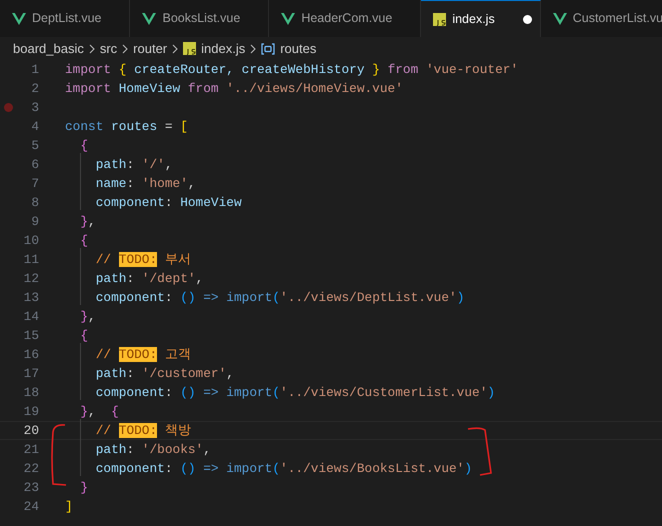 The width and height of the screenshot is (662, 526). What do you see at coordinates (34, 127) in the screenshot?
I see `line-number: 4` at bounding box center [34, 127].